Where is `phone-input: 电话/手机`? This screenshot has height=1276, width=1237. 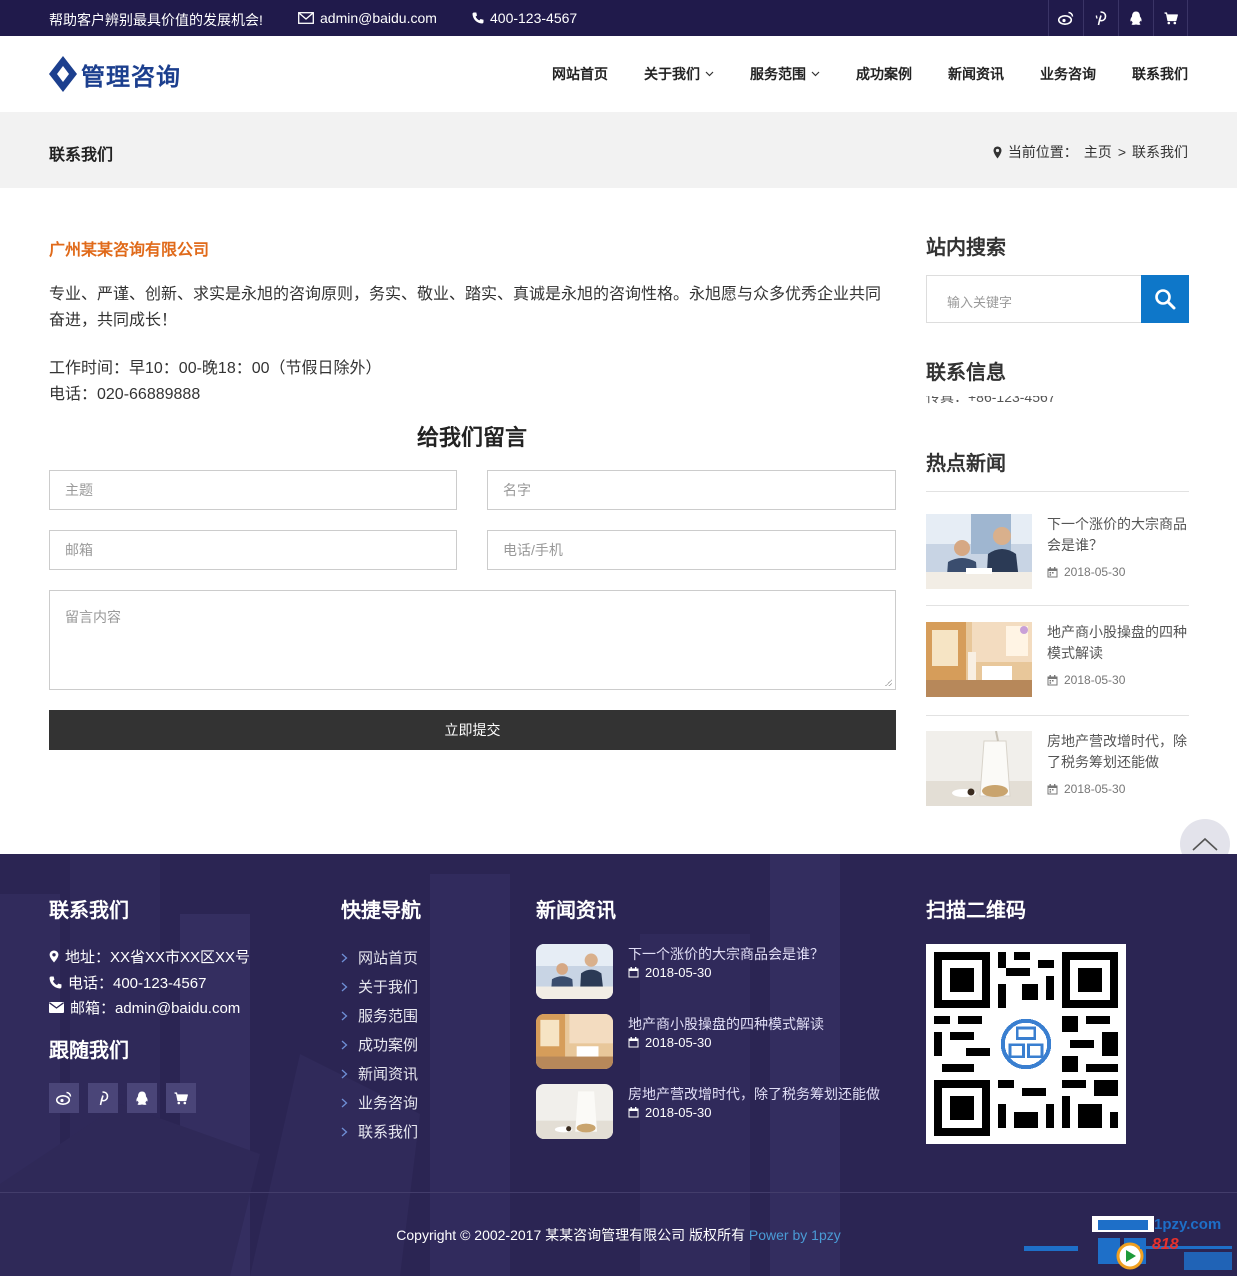
phone-input: 电话/手机 is located at coordinates (691, 550).